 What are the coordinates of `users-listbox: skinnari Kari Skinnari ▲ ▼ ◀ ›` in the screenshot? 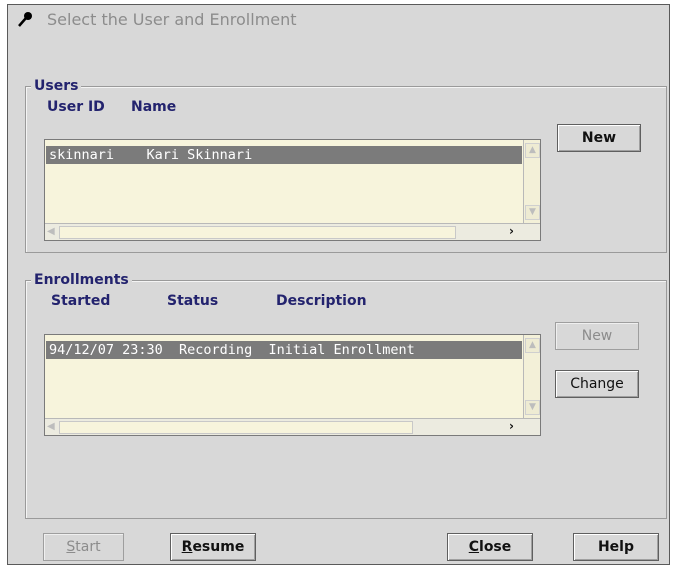 It's located at (292, 190).